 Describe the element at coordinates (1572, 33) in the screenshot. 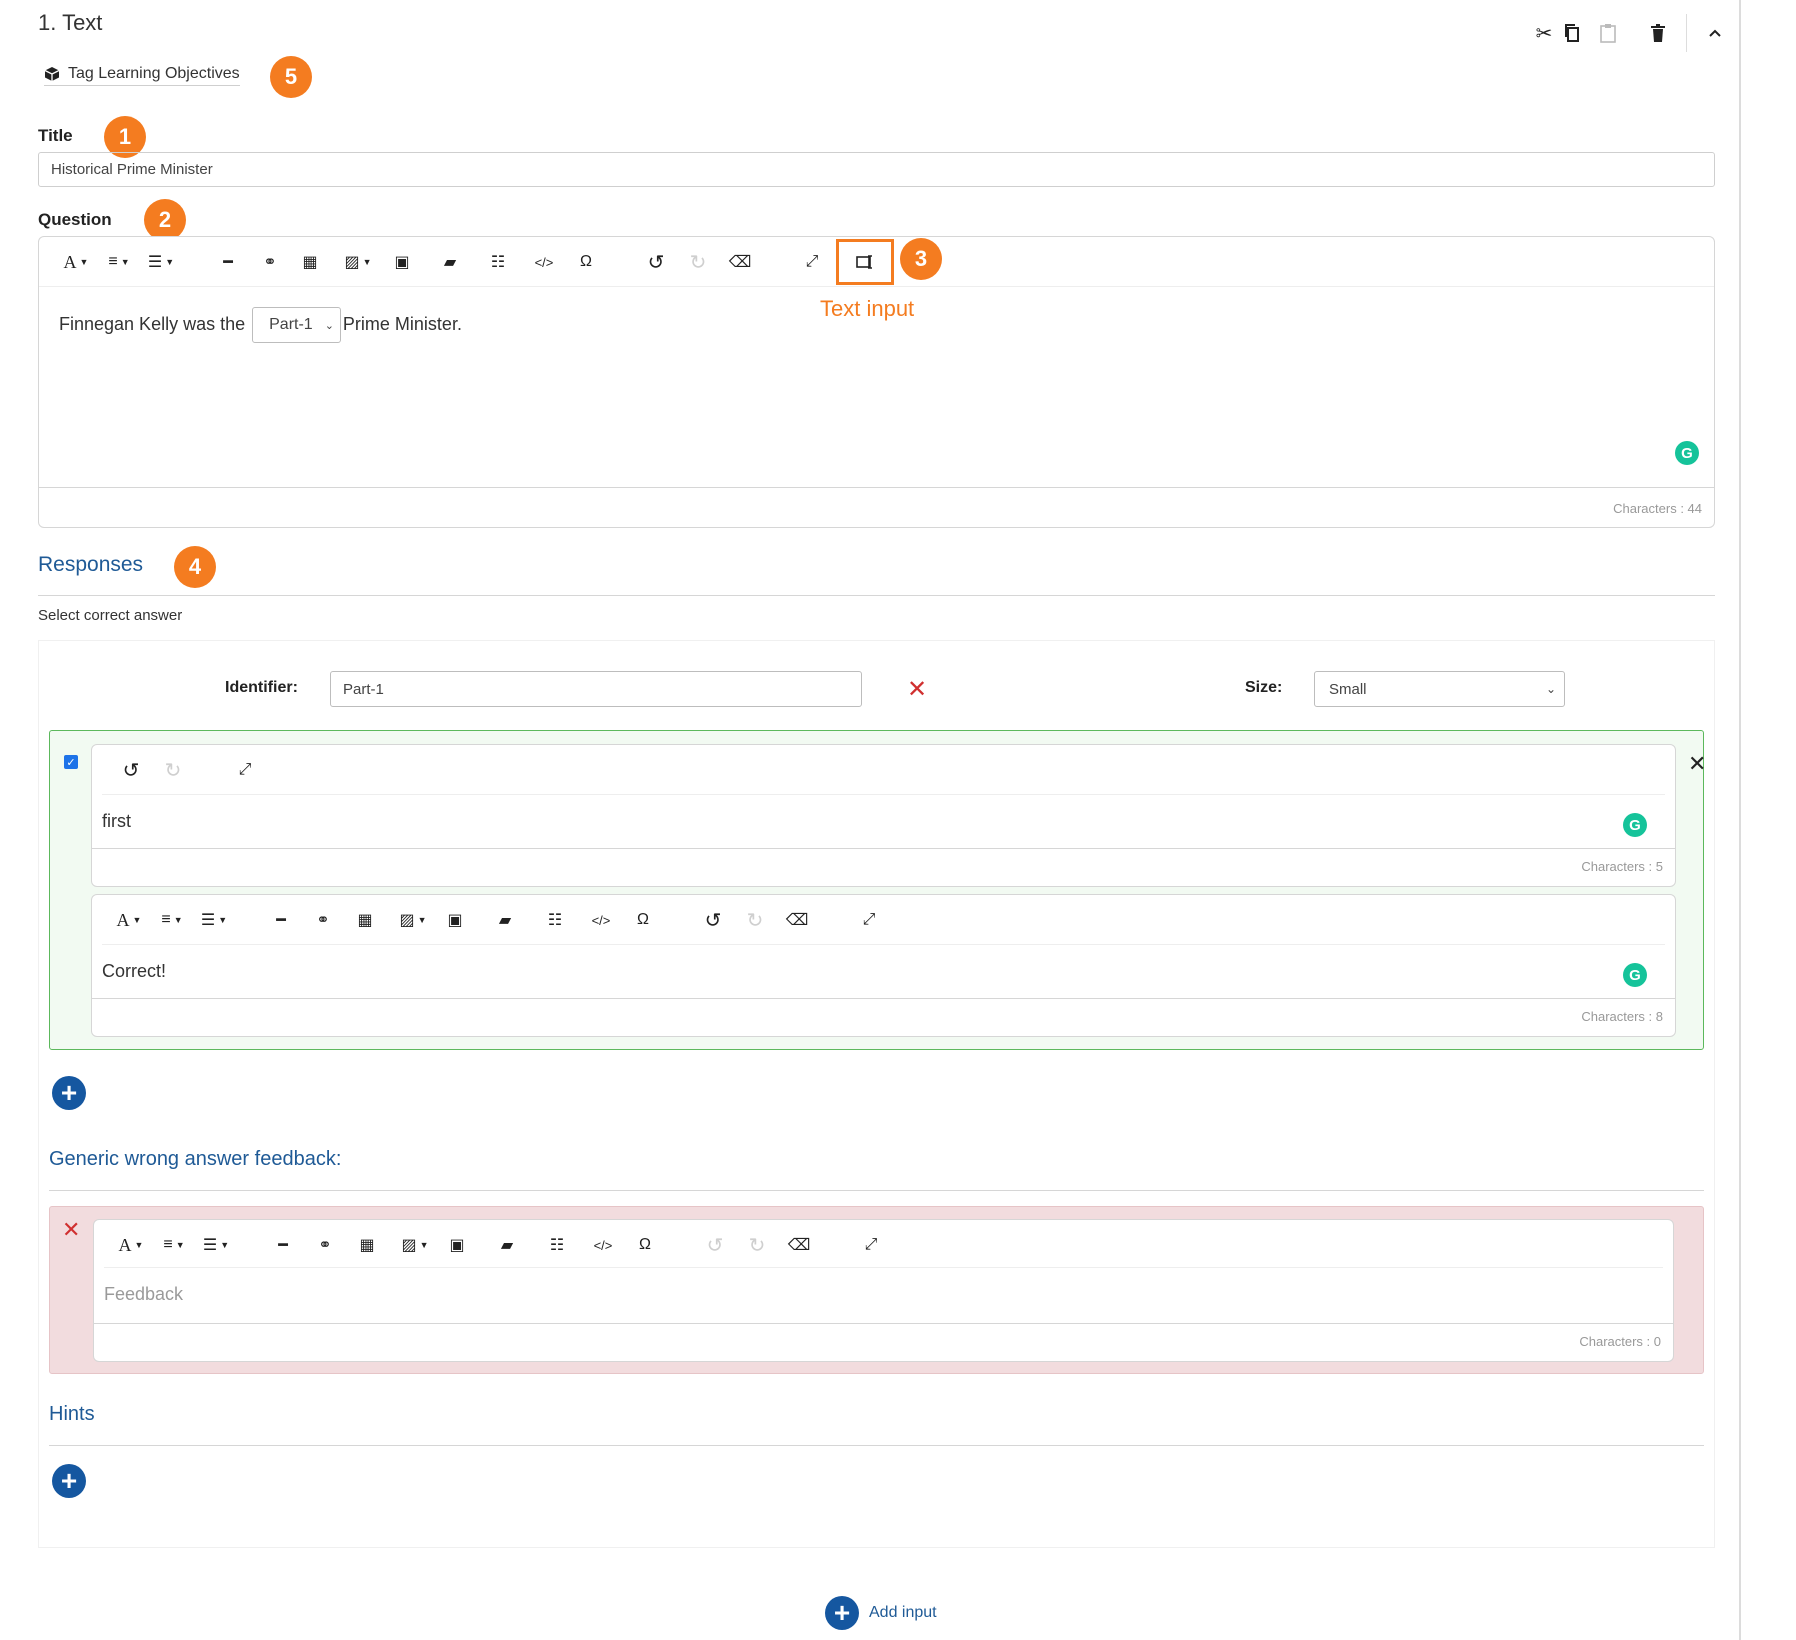

I see `copy-icon` at that location.